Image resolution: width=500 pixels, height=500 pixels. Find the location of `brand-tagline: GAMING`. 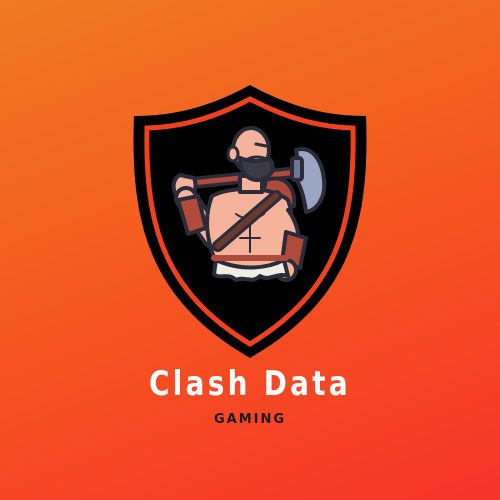

brand-tagline: GAMING is located at coordinates (250, 419).